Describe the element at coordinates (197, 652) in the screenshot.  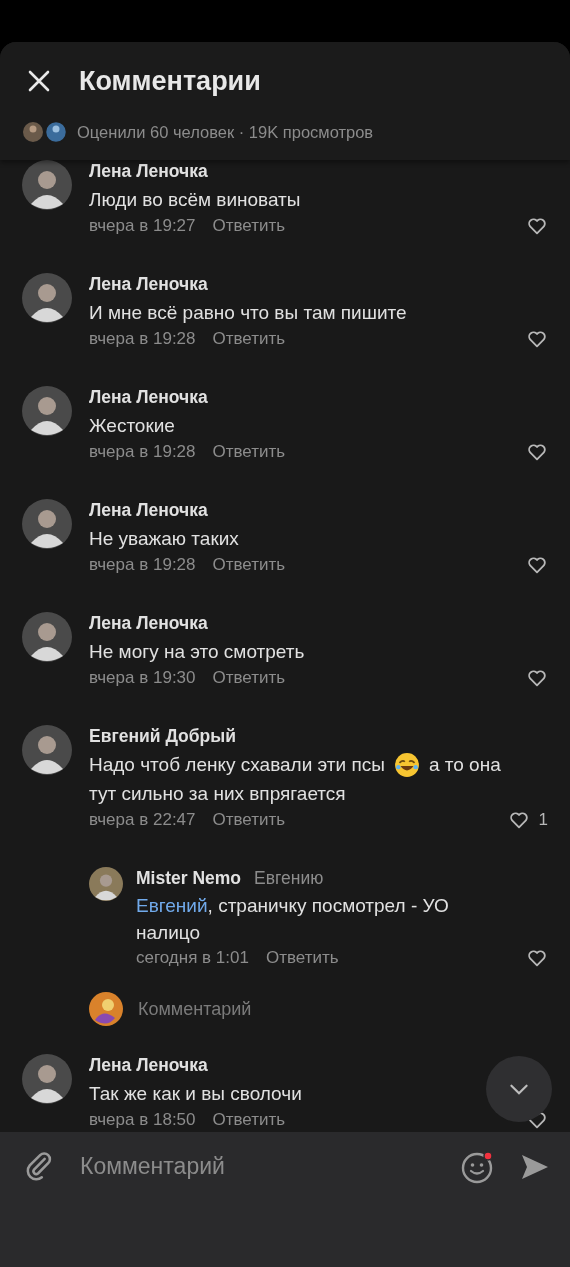
I see `comment-text: Не могу на это смотреть` at that location.